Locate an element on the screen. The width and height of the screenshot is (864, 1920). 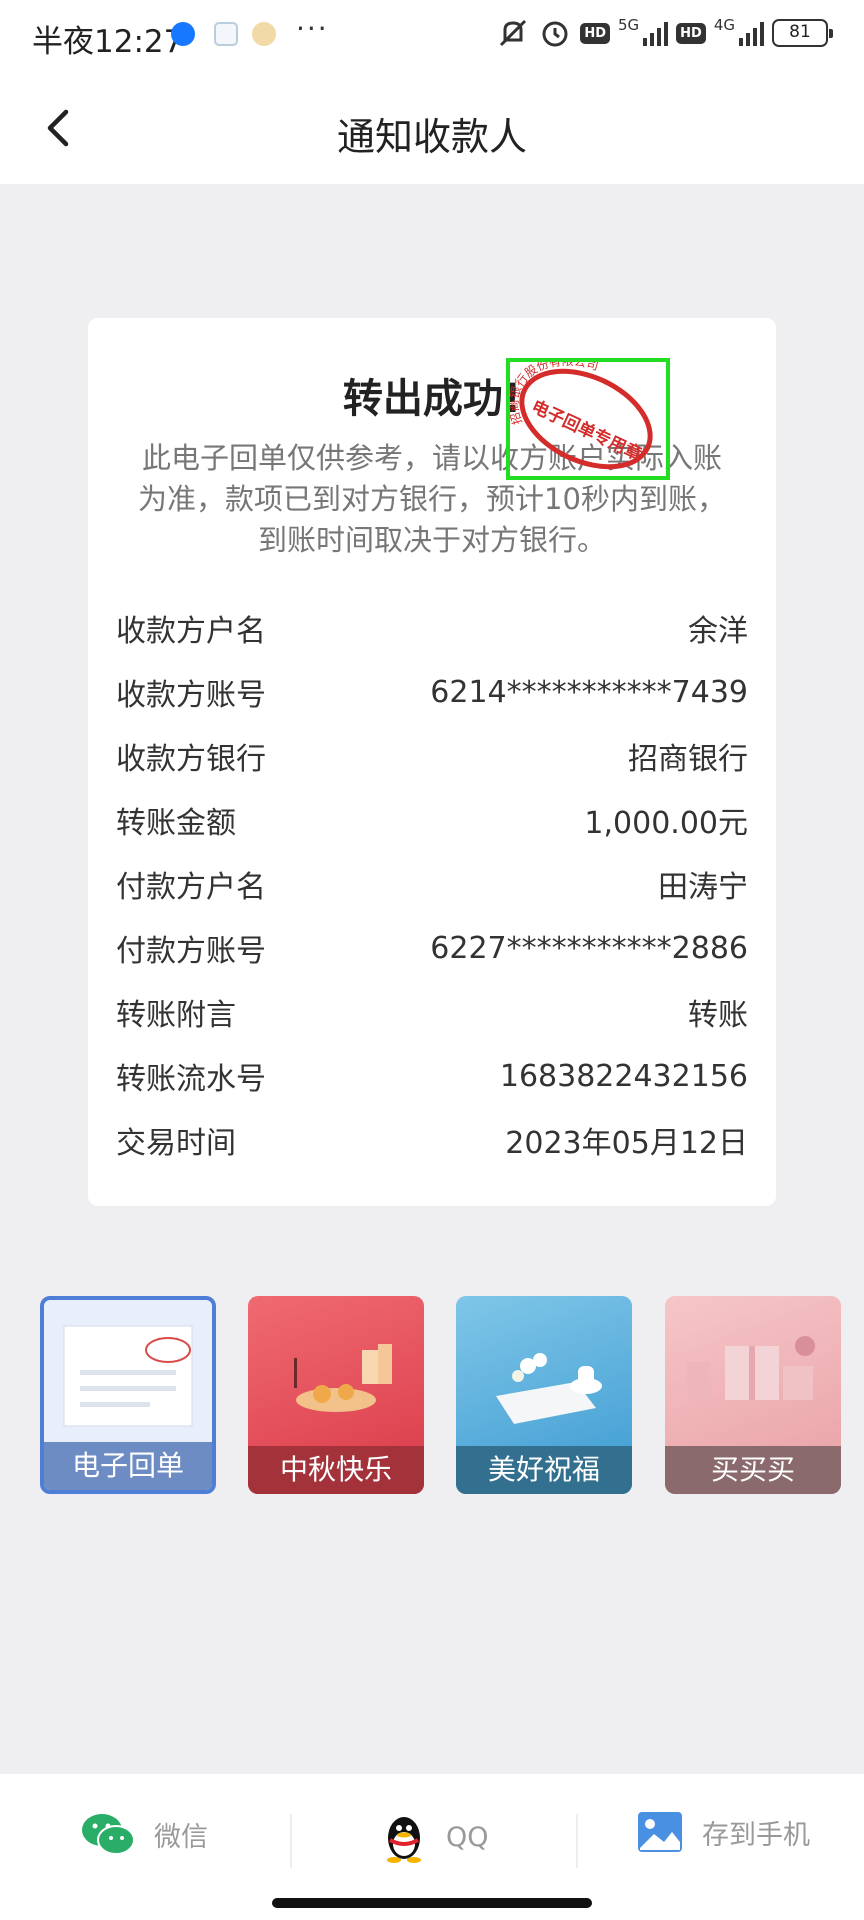
qq-notification-icon is located at coordinates (264, 34).